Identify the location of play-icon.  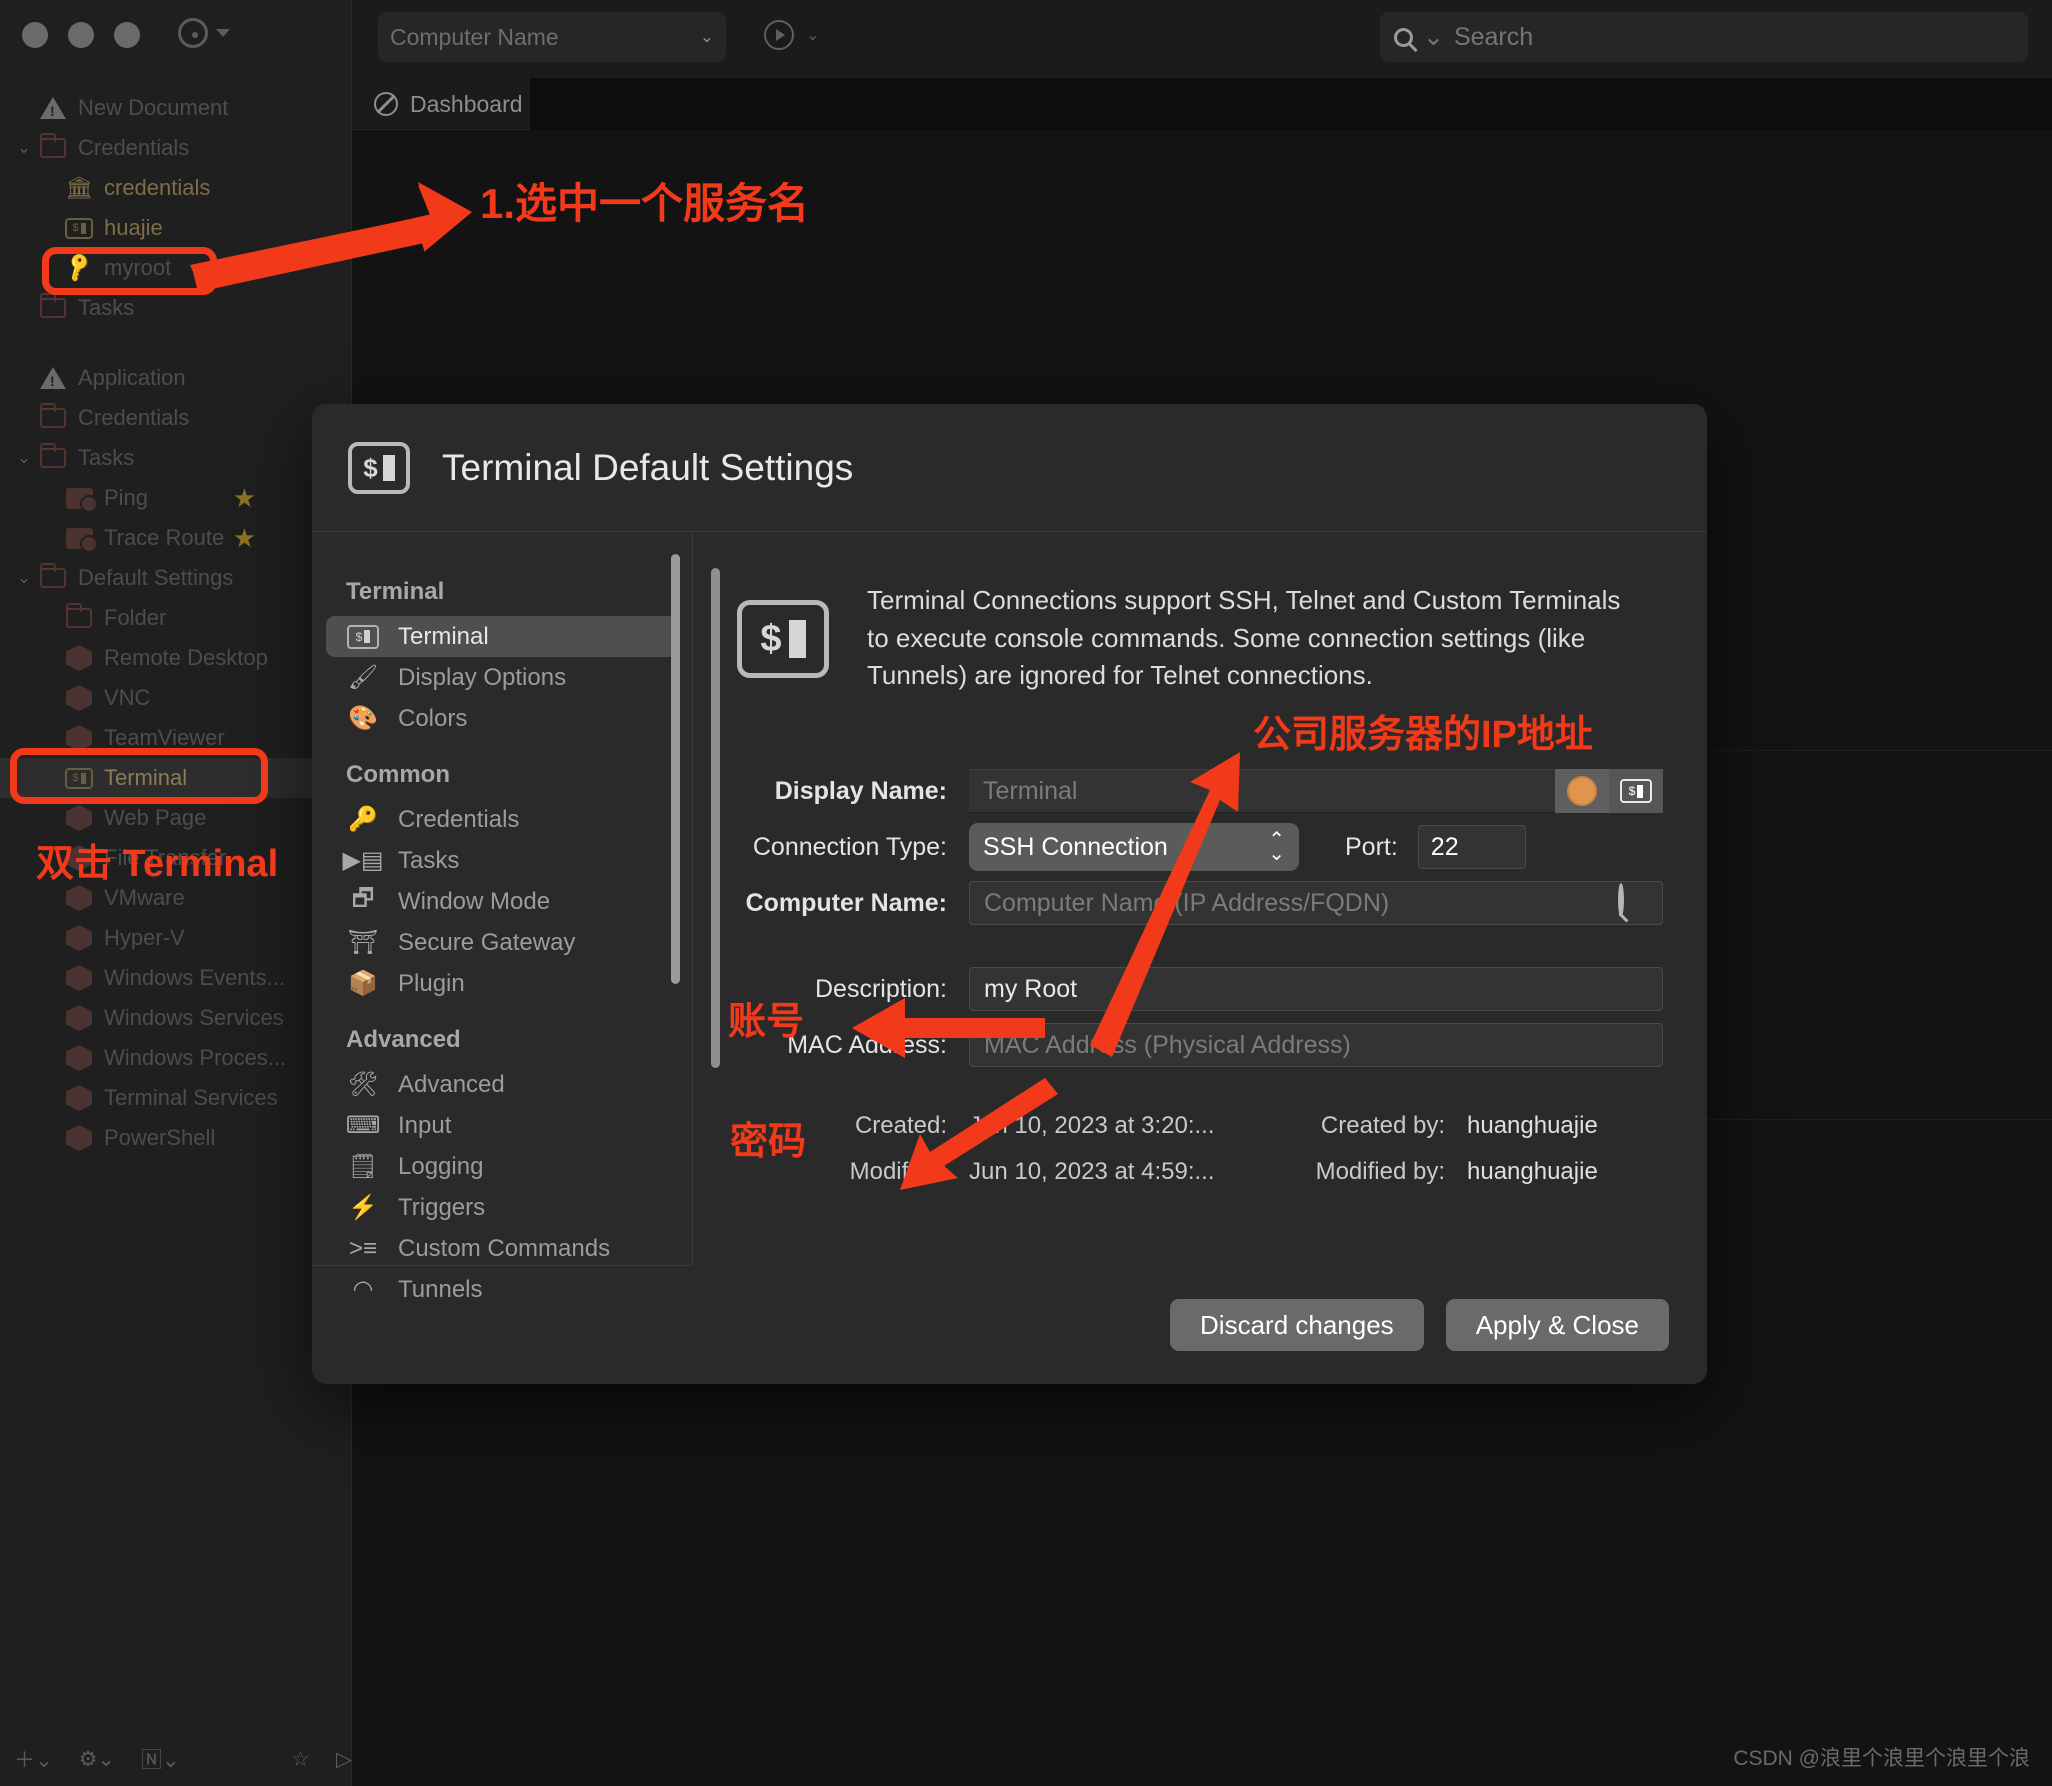
(779, 35).